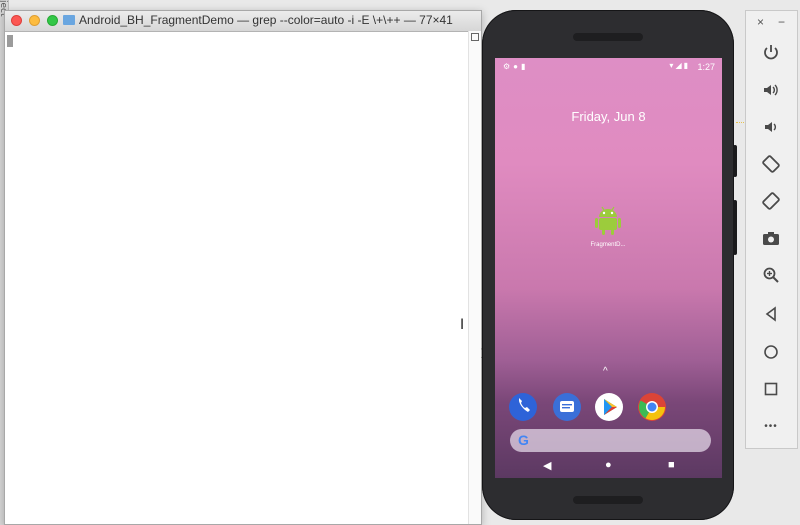  What do you see at coordinates (771, 164) in the screenshot?
I see `rotate-left-icon` at bounding box center [771, 164].